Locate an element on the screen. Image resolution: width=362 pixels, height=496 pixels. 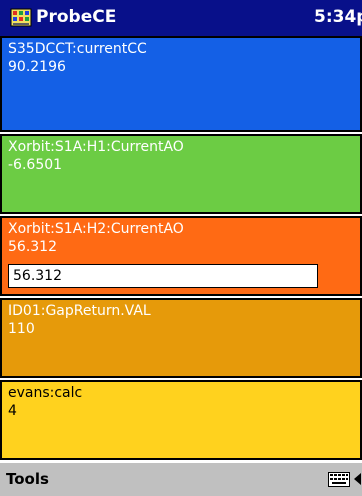
app-title: ProbeCE is located at coordinates (76, 17).